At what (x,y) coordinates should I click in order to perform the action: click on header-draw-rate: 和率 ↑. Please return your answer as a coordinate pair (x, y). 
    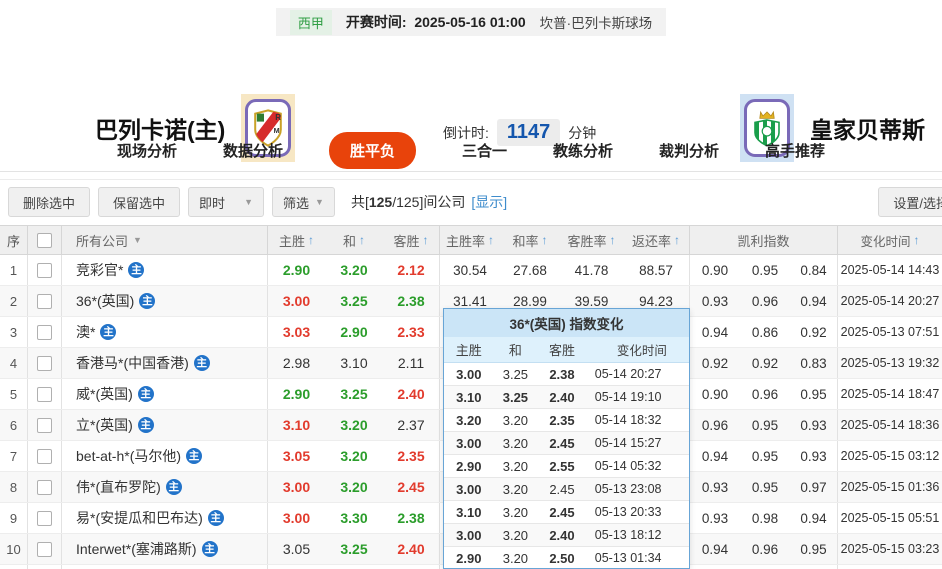
    Looking at the image, I should click on (530, 240).